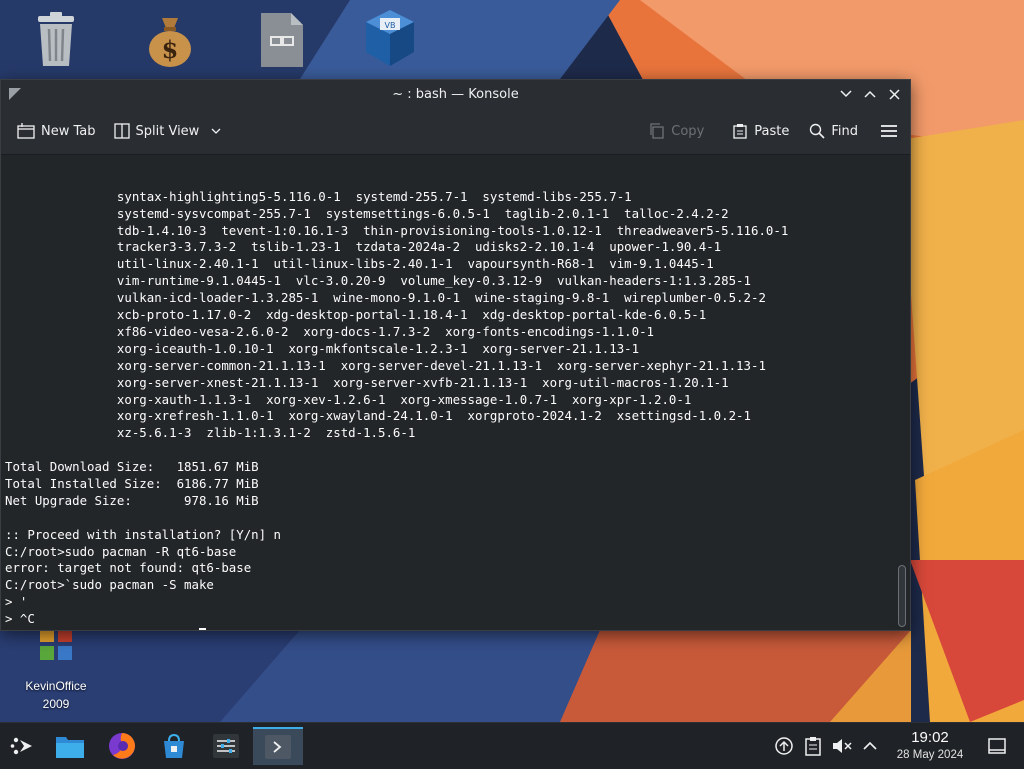 The image size is (1024, 769). What do you see at coordinates (132, 467) in the screenshot?
I see `terminal-line: Total Download Size: 1851.67 MiB` at bounding box center [132, 467].